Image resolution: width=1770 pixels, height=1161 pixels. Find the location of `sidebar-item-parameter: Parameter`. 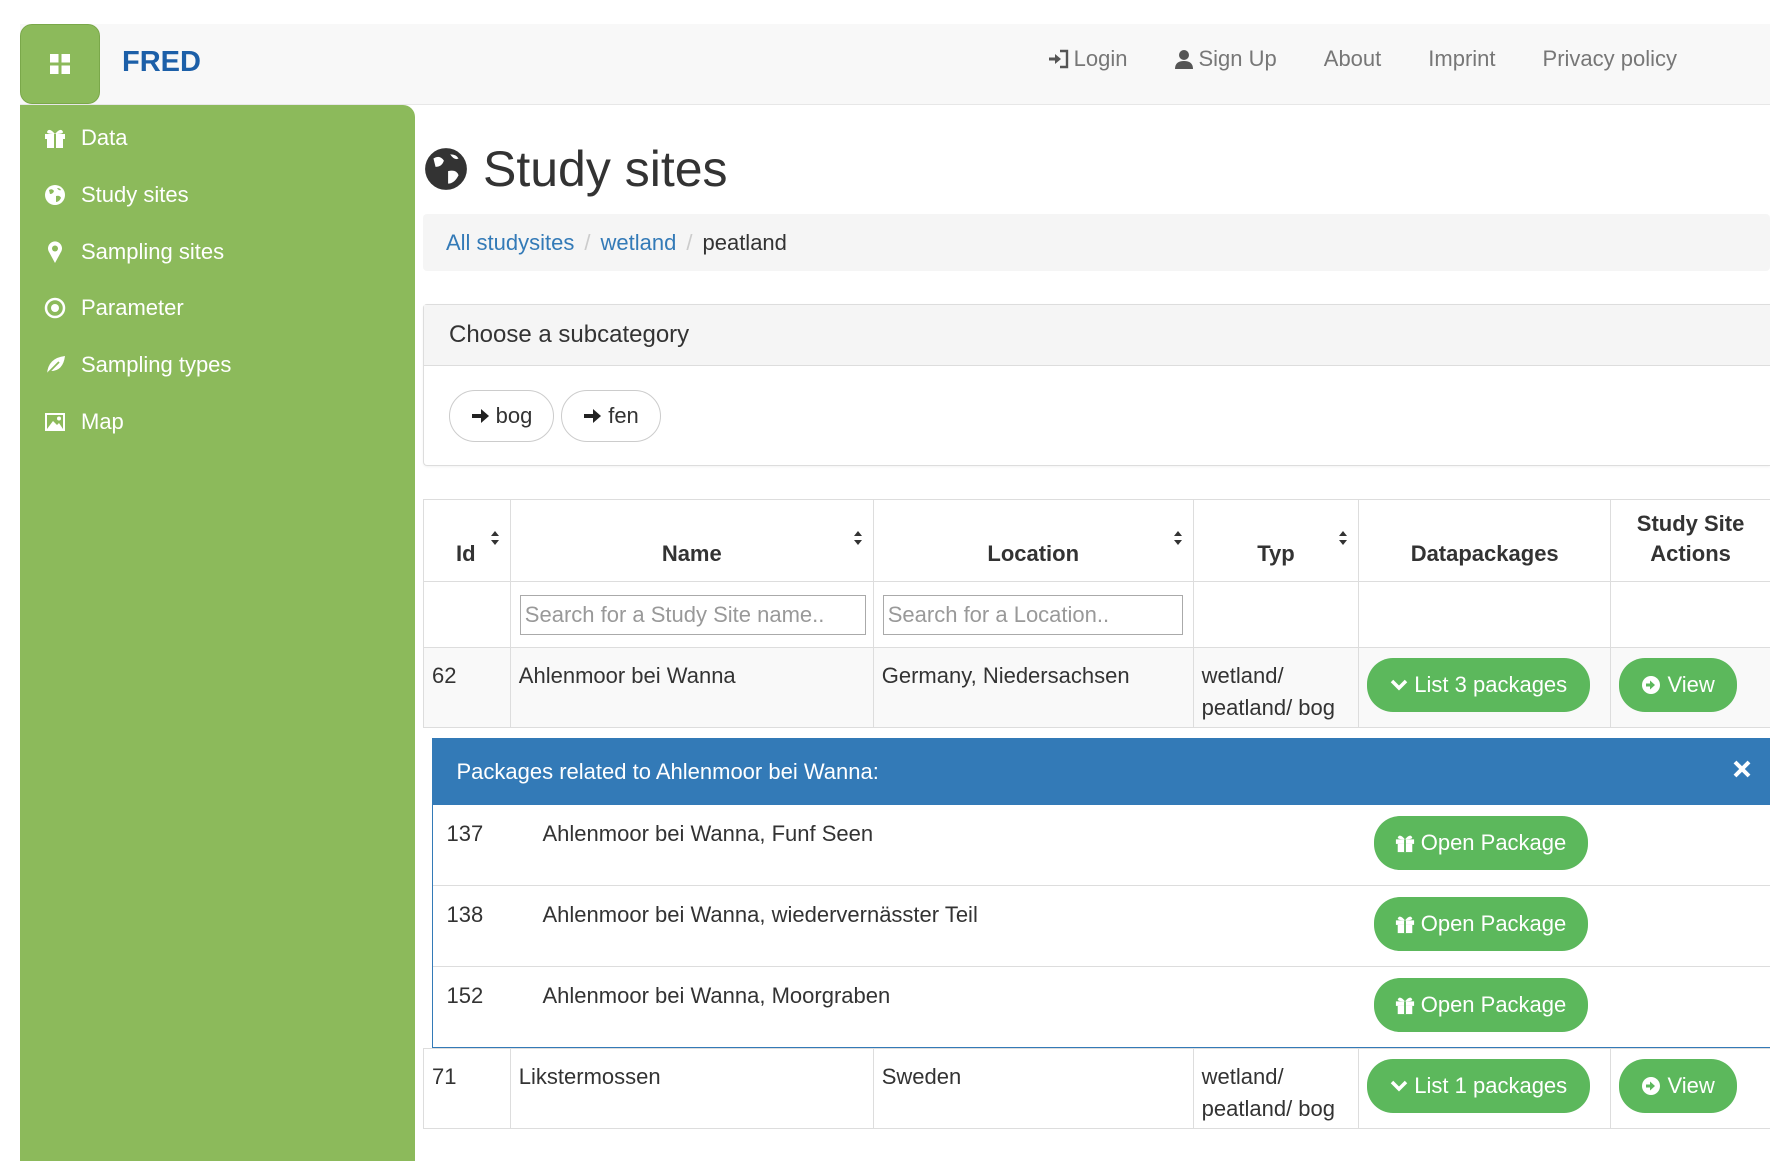

sidebar-item-parameter: Parameter is located at coordinates (217, 308).